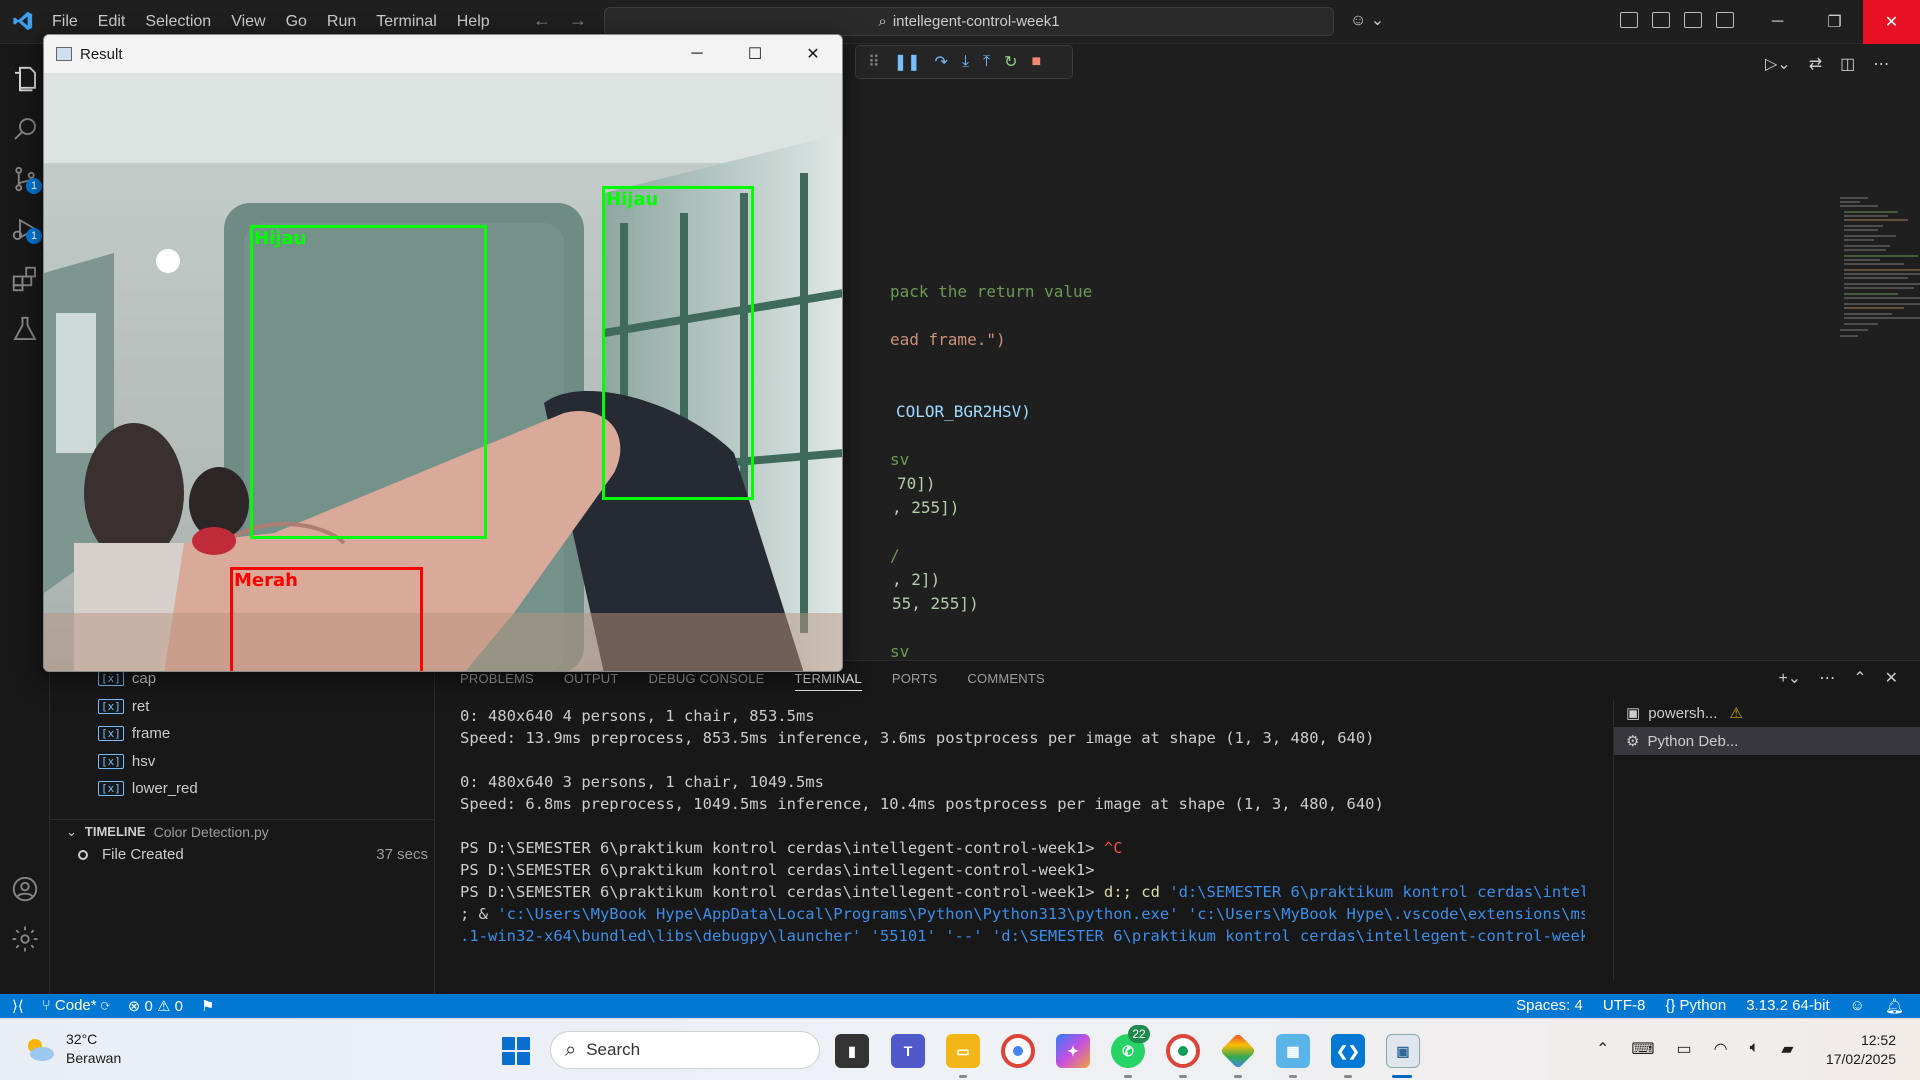 The height and width of the screenshot is (1080, 1920). I want to click on command-center-search: ⌕ intellegent-control-week1, so click(969, 21).